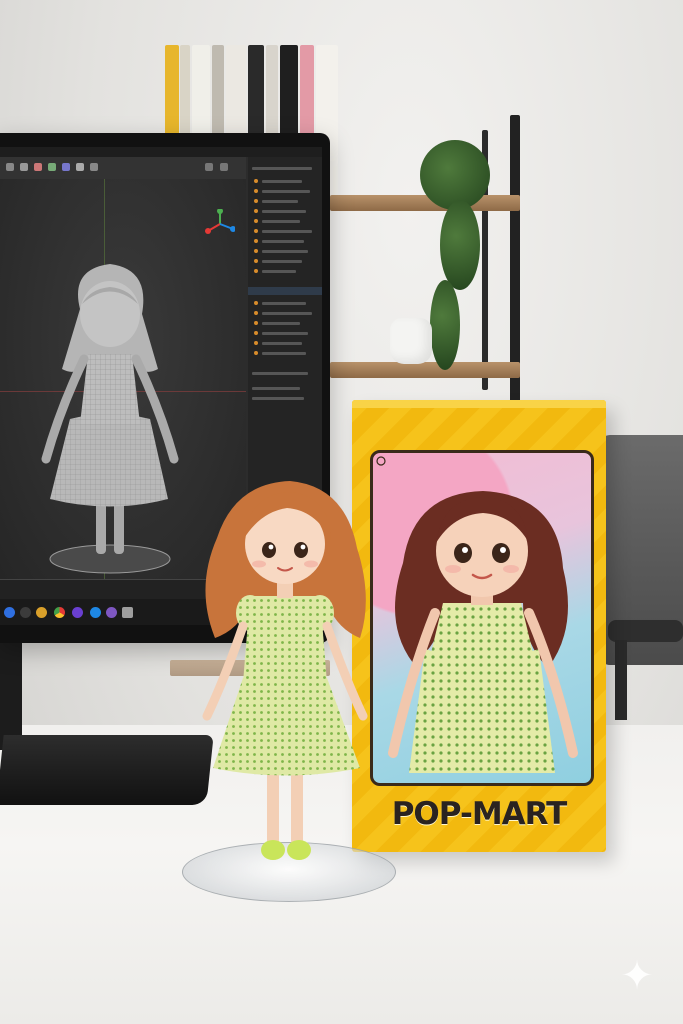 This screenshot has height=1024, width=683. I want to click on brand-logo-text: POP-MART, so click(479, 814).